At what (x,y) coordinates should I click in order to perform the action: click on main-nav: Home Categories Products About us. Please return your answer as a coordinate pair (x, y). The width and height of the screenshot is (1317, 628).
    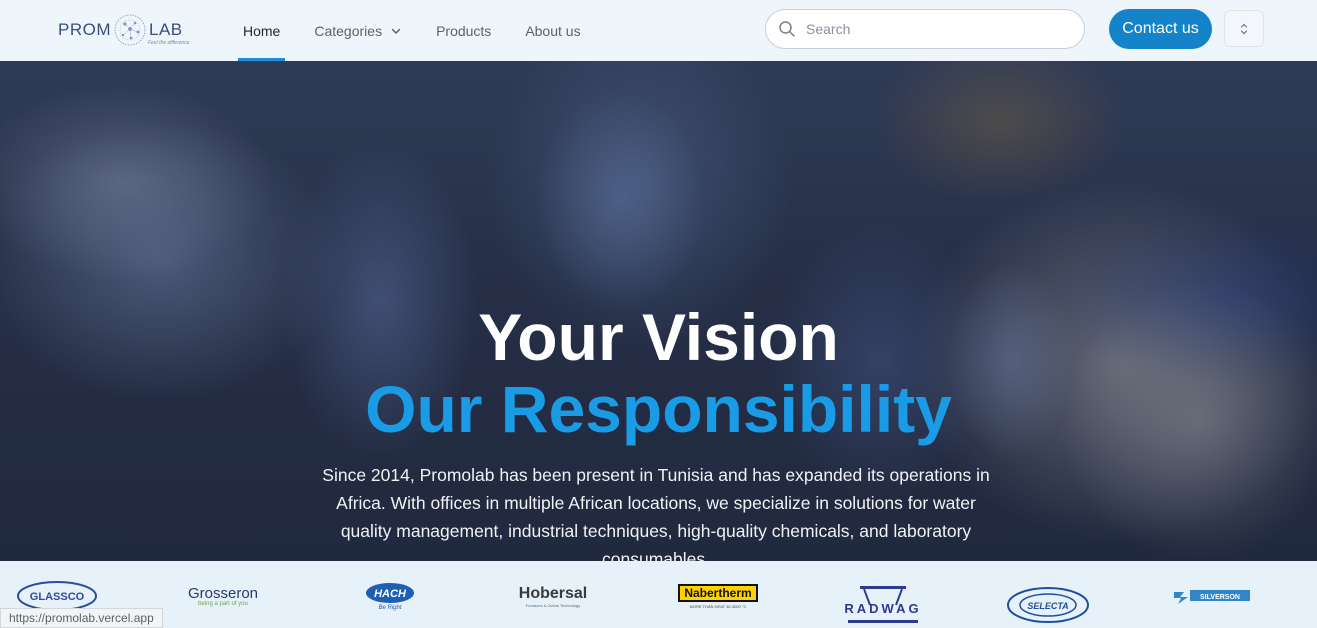
    Looking at the image, I should click on (424, 30).